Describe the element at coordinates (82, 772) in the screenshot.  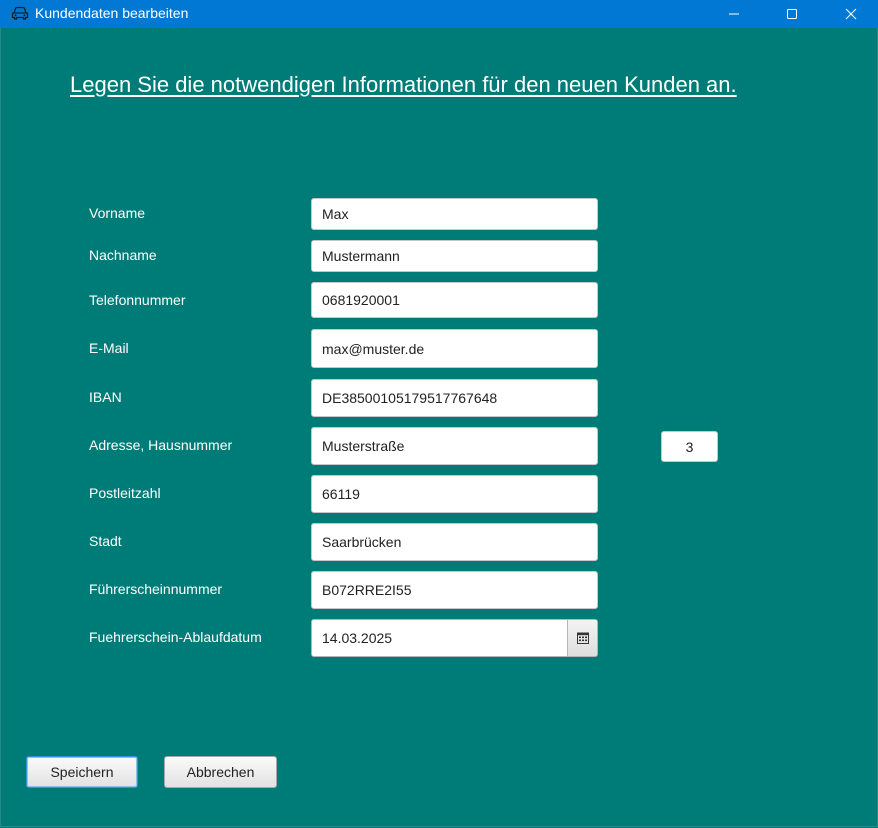
I see `save-button: Speichern` at that location.